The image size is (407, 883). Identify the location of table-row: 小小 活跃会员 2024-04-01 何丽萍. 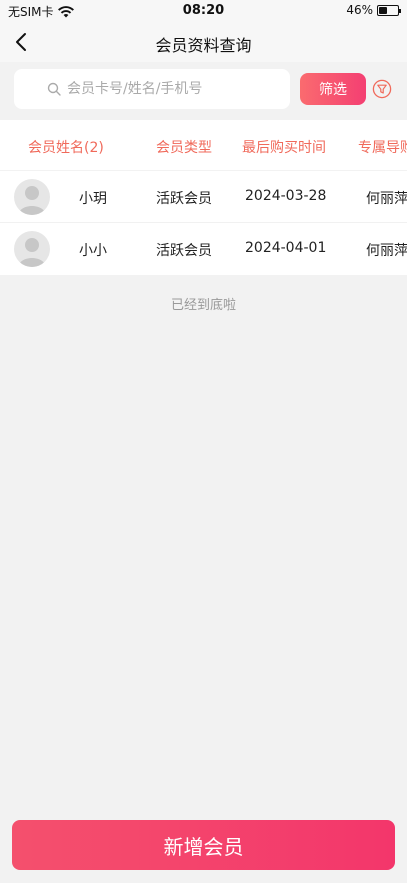
(203, 249).